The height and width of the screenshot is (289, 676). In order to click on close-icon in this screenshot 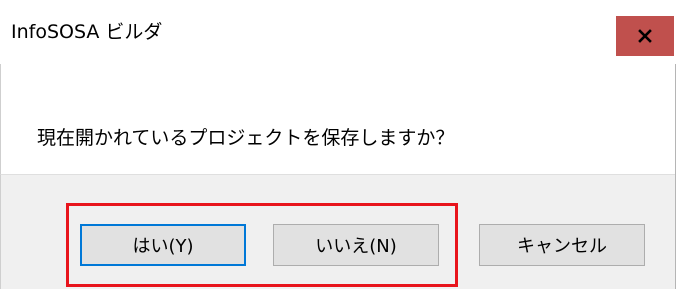, I will do `click(645, 36)`.